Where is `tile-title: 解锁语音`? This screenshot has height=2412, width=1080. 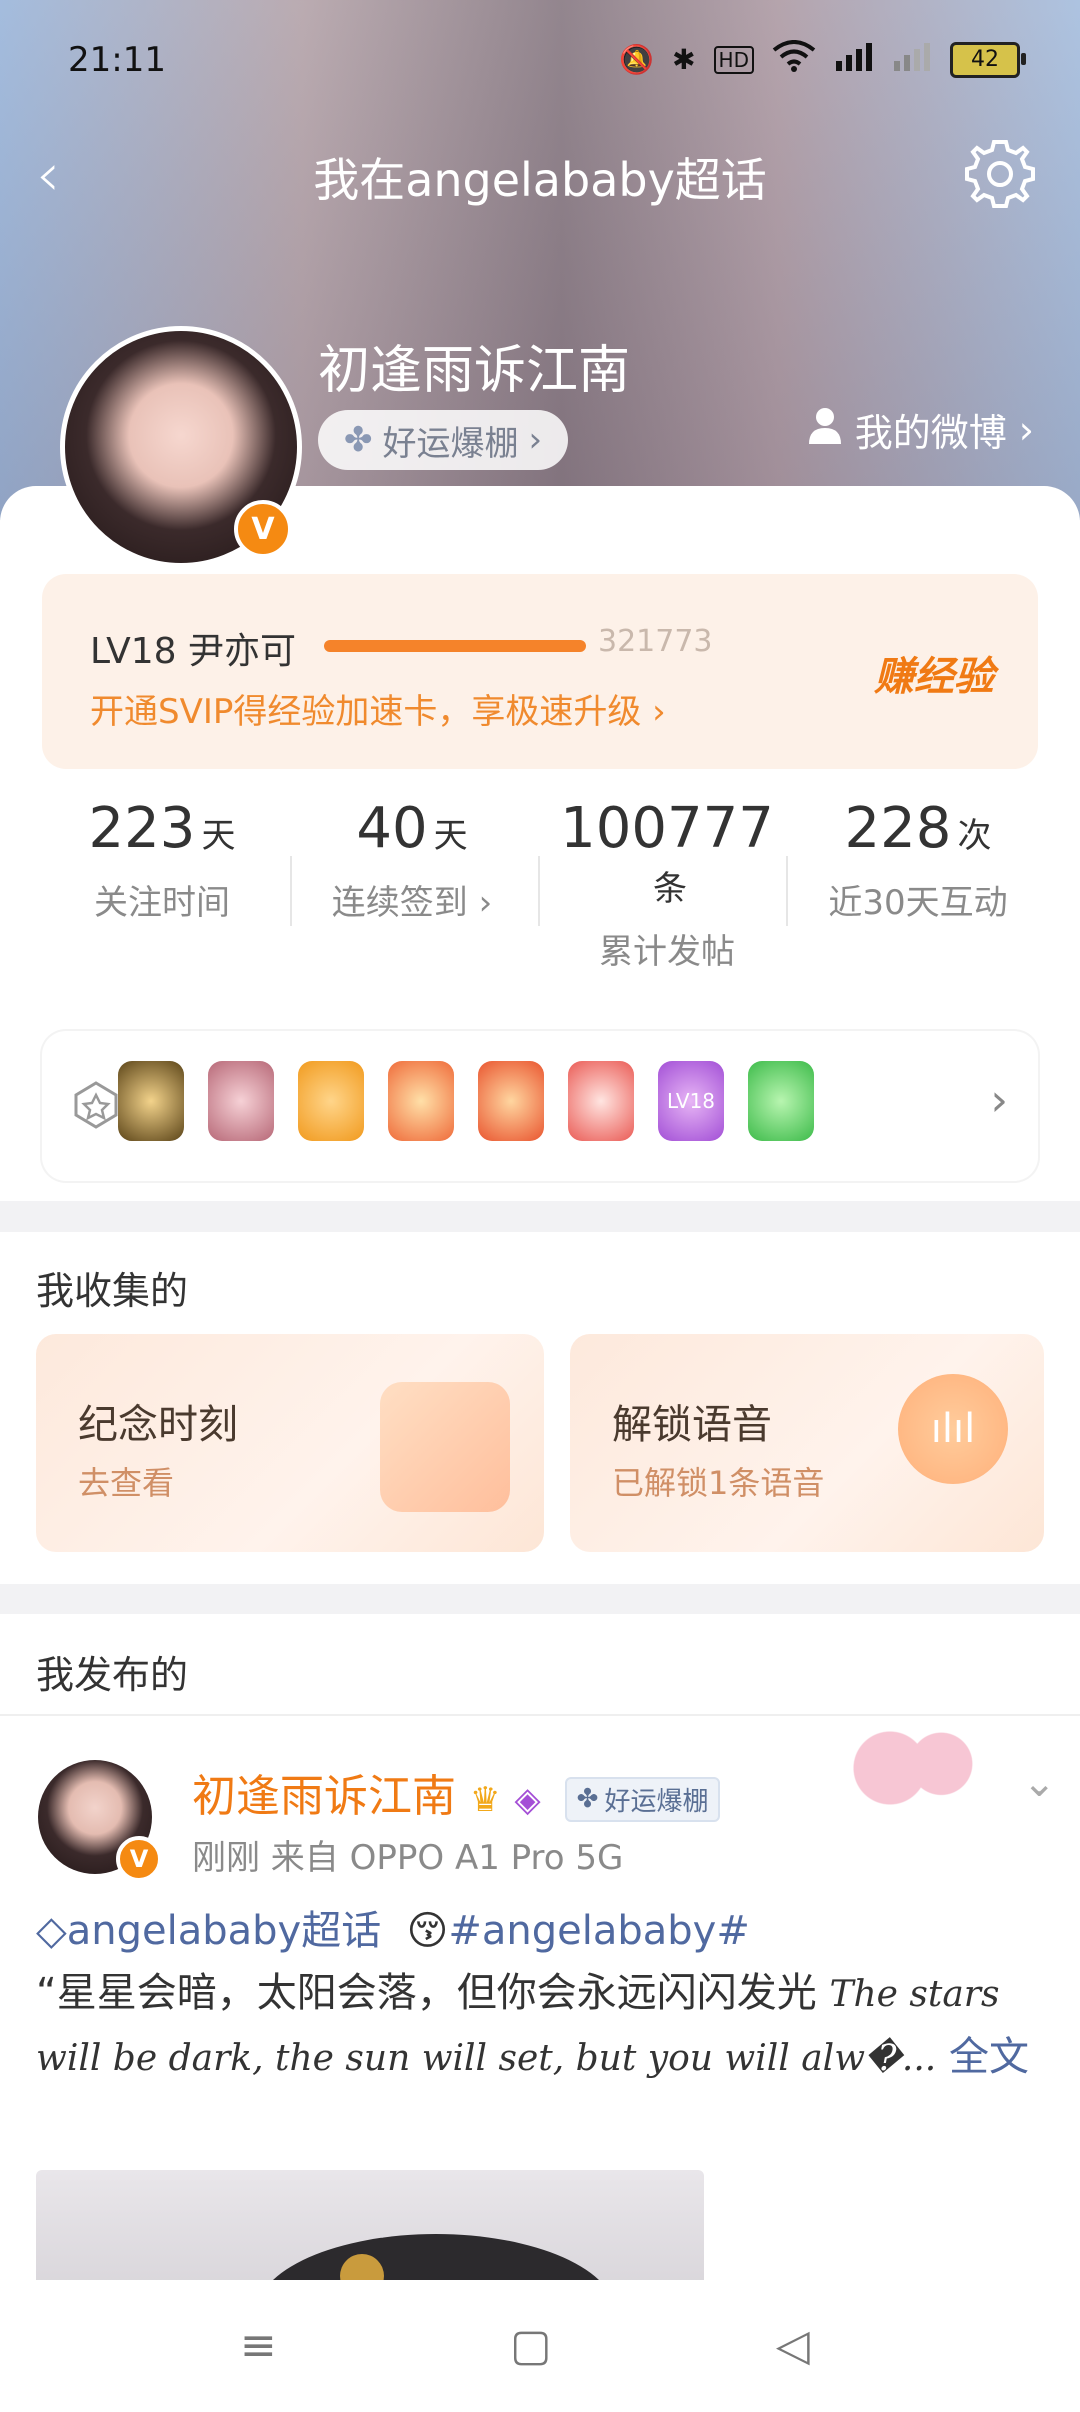 tile-title: 解锁语音 is located at coordinates (692, 1425).